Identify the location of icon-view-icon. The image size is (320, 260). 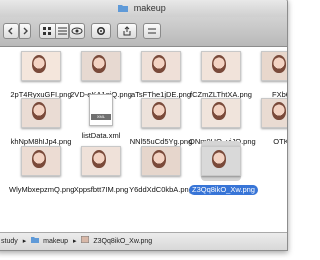
(47, 30).